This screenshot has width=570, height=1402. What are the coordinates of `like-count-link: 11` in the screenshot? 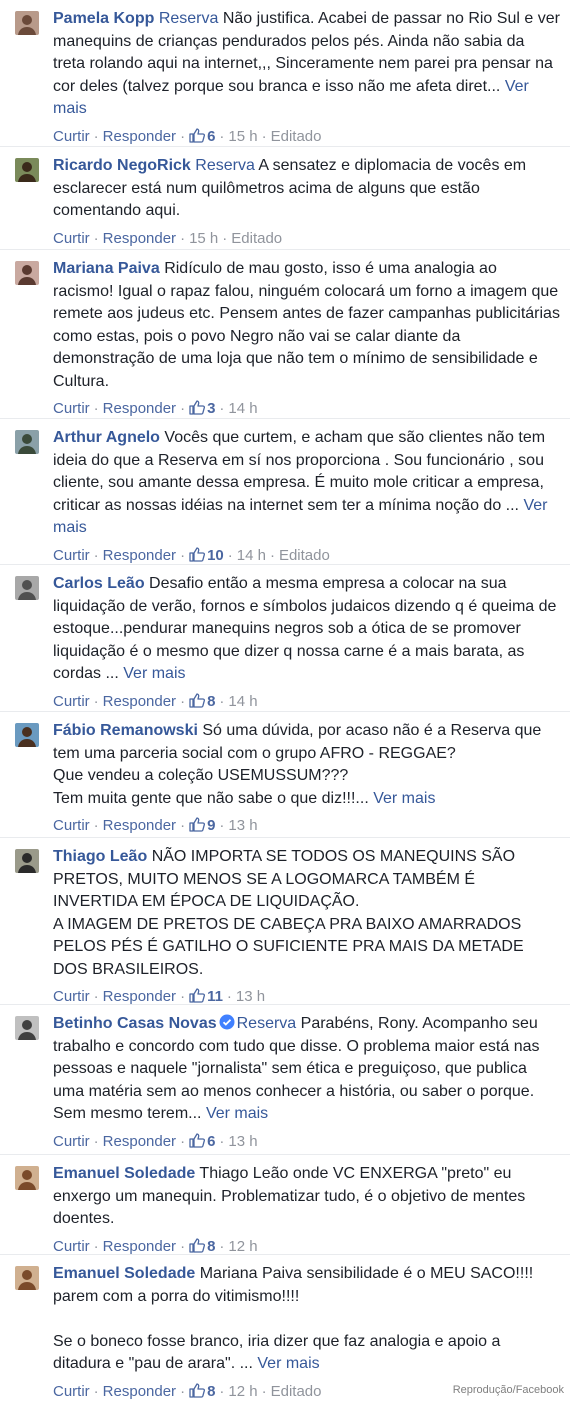 It's located at (206, 996).